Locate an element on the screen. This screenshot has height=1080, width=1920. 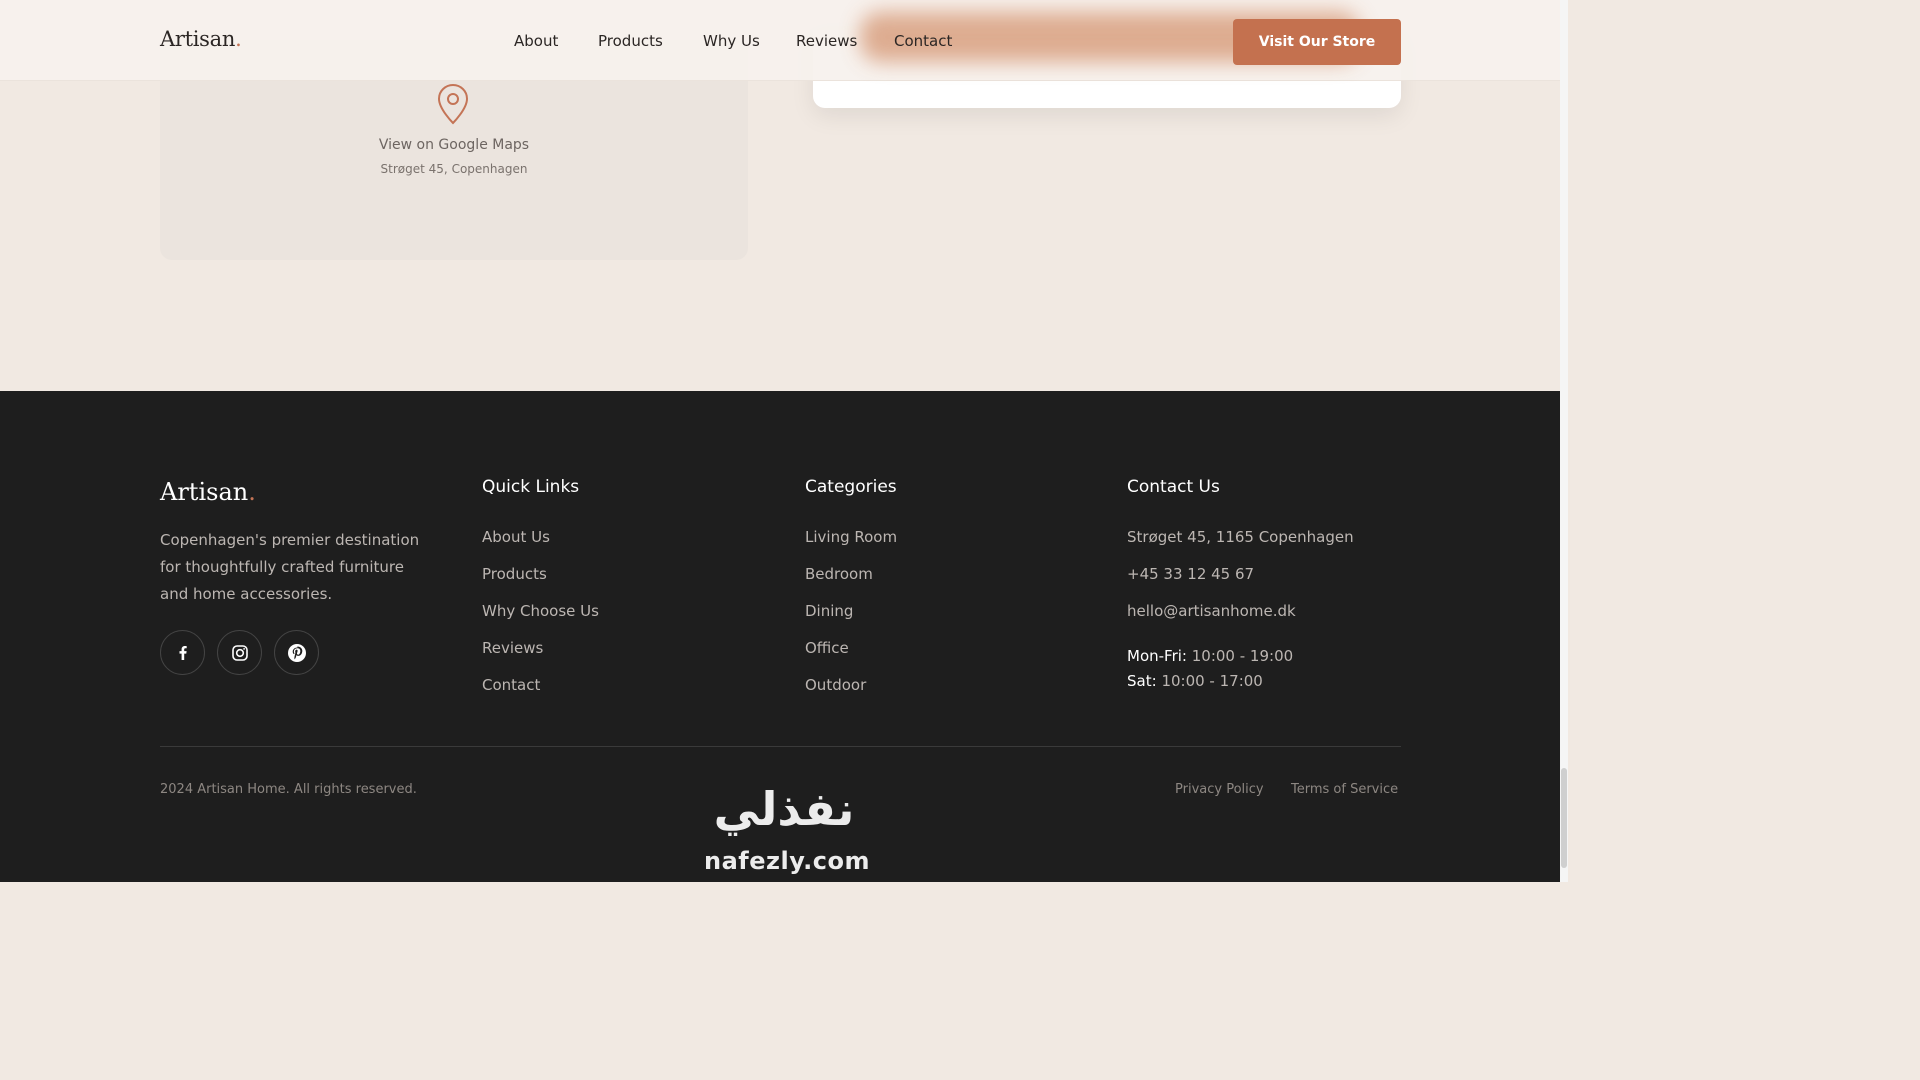
category-dining: Dining is located at coordinates (829, 611).